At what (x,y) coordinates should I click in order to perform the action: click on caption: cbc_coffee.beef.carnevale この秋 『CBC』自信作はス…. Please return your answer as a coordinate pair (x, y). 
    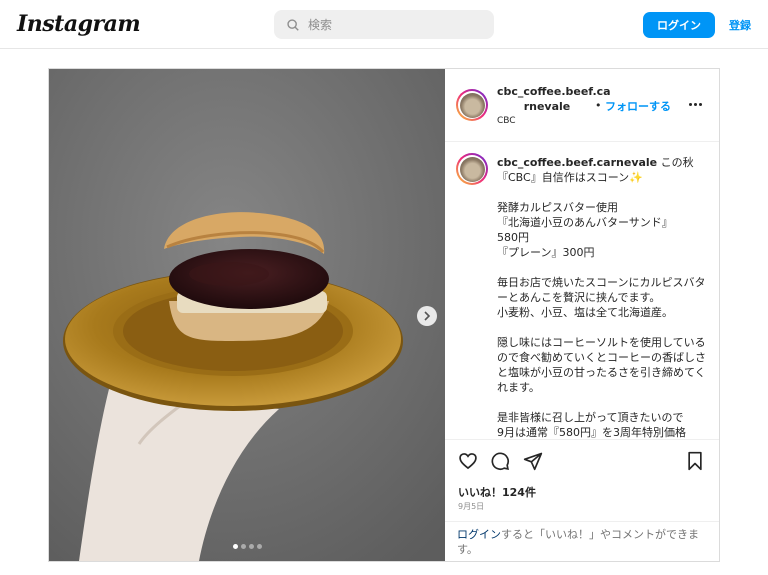
    Looking at the image, I should click on (603, 297).